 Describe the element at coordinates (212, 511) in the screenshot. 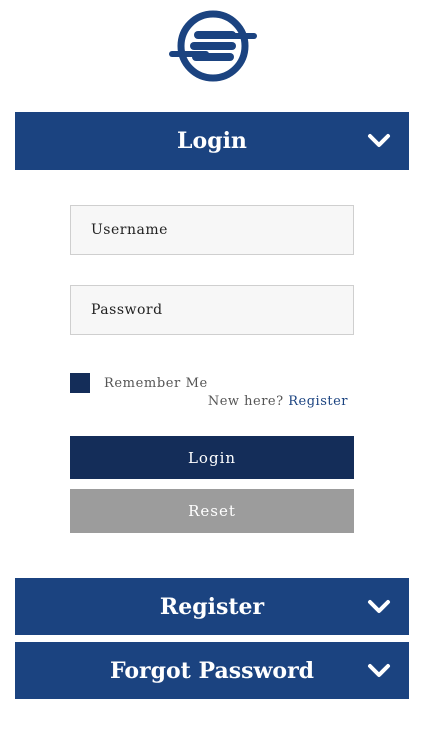

I see `reset-button: Reset` at that location.